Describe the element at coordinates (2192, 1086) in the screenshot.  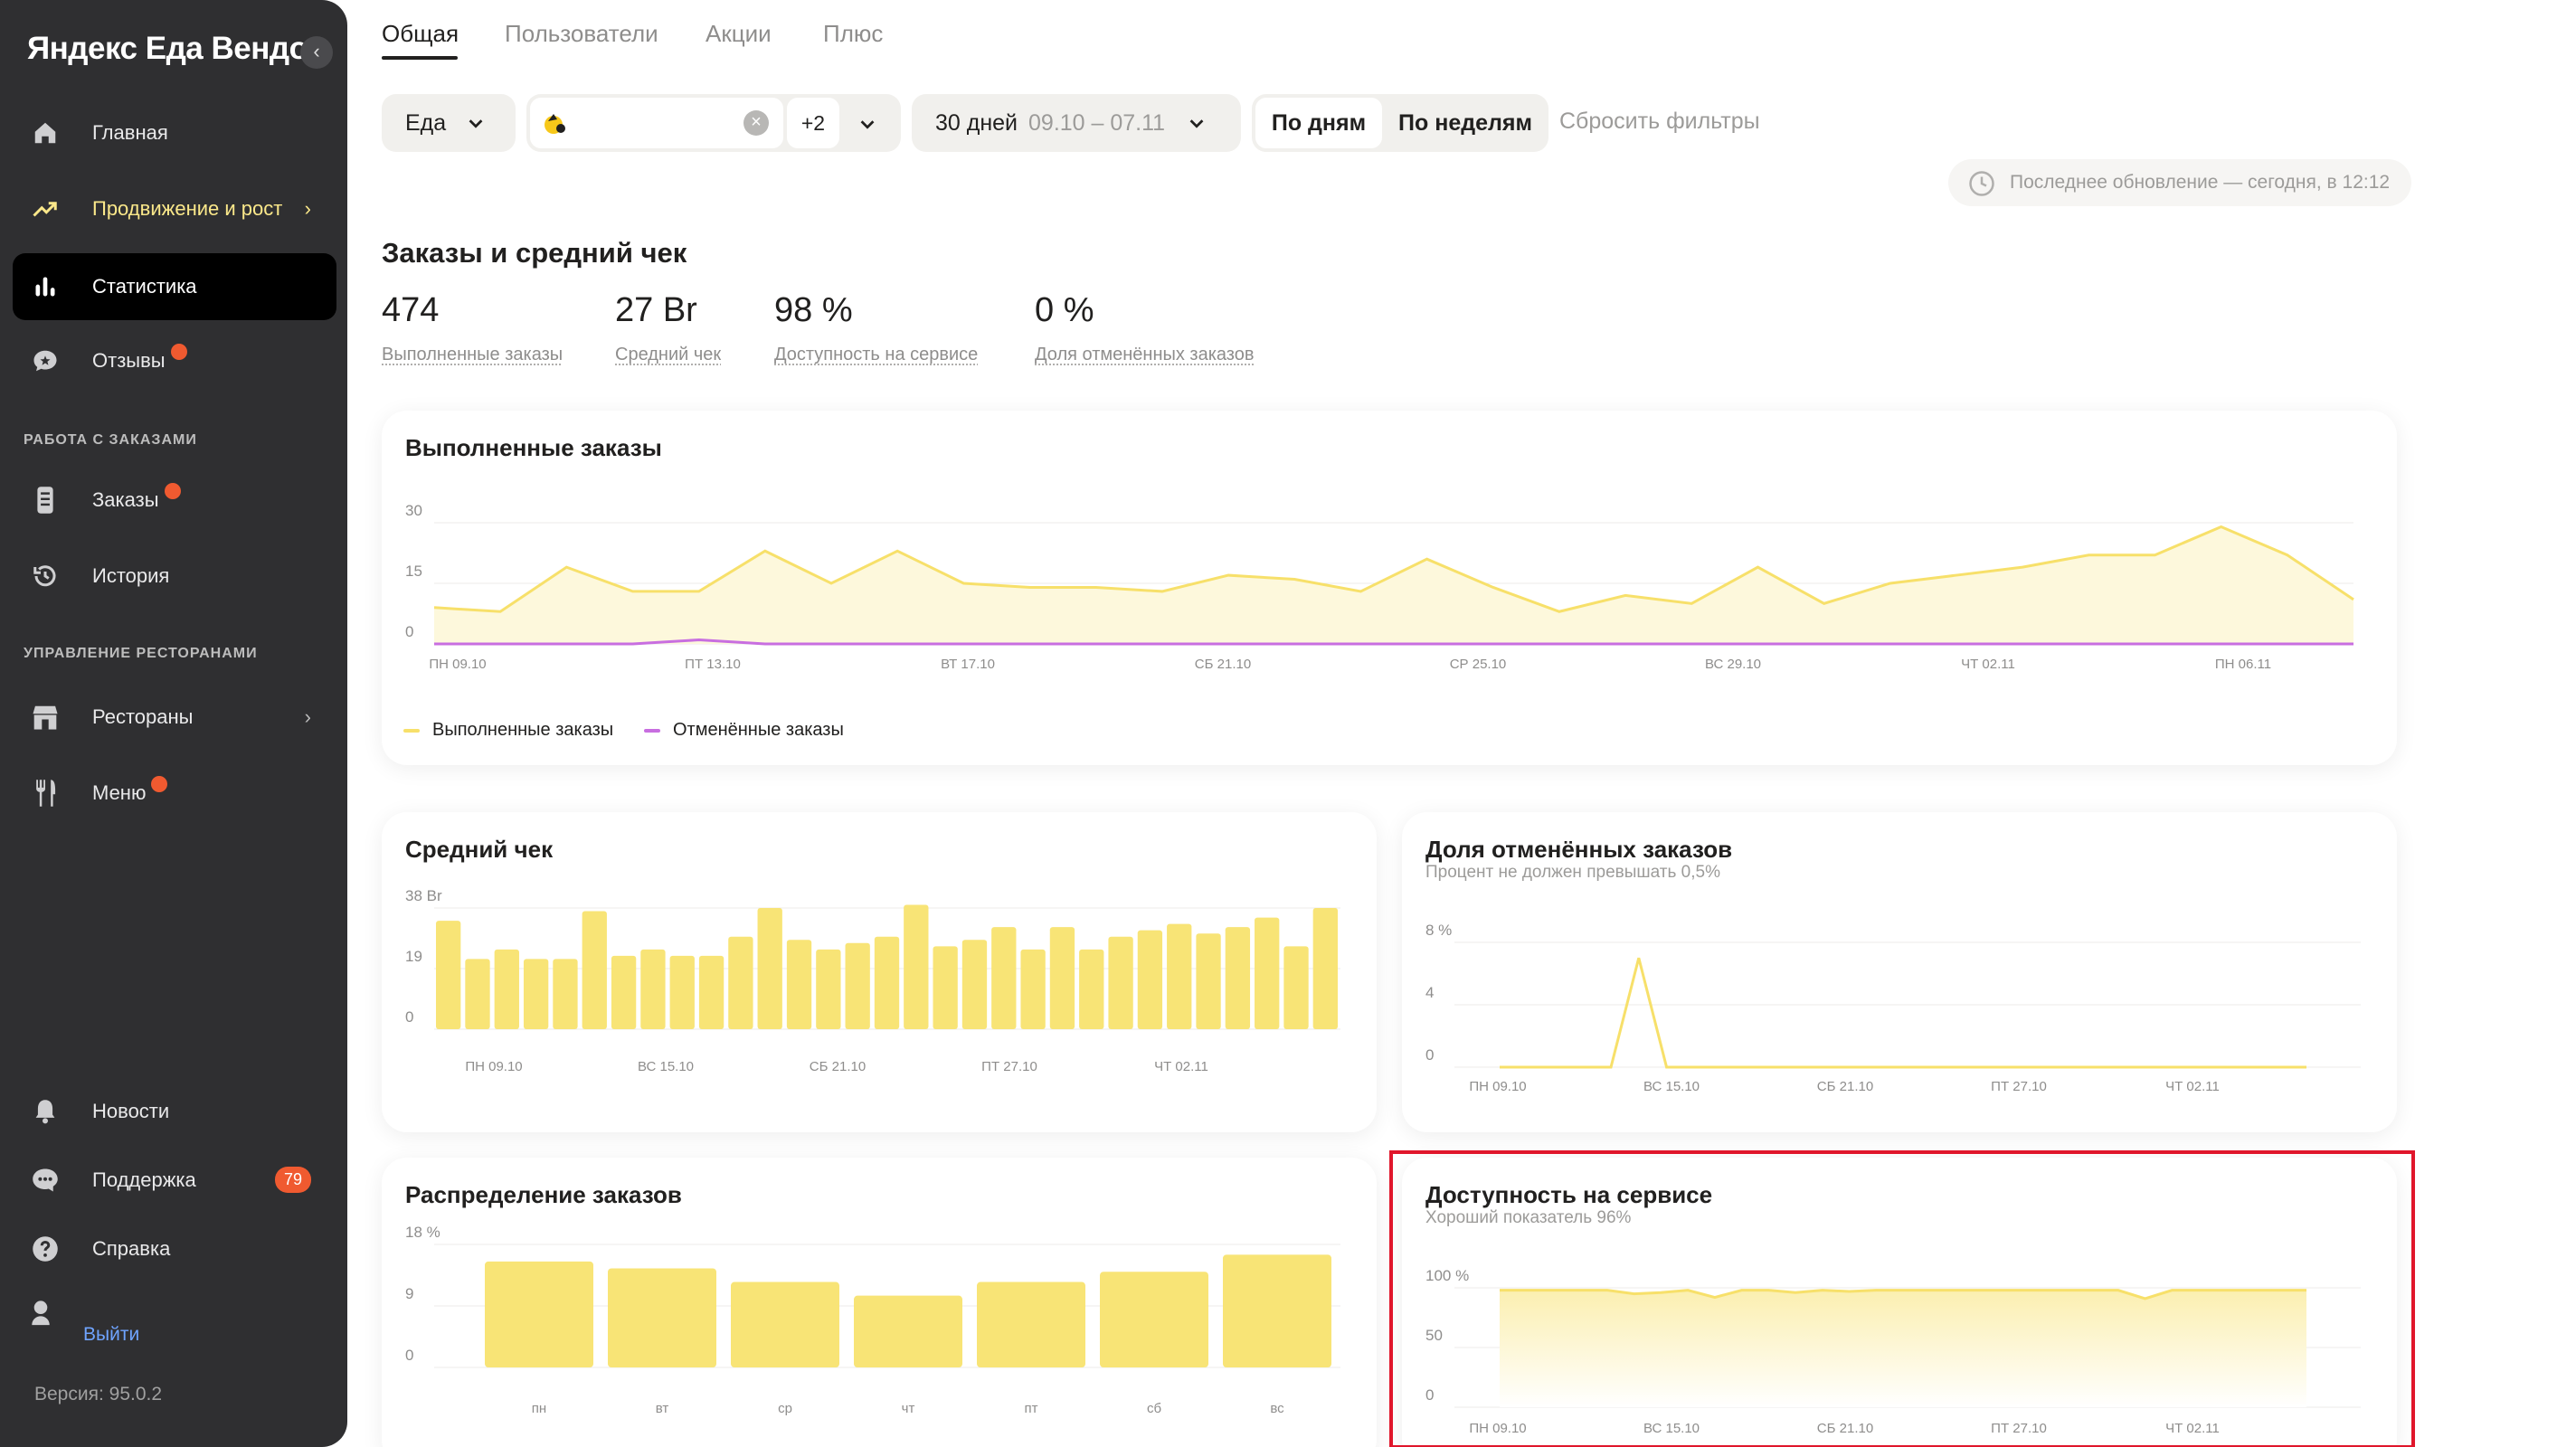
I see `x-tick-label: ЧТ 02.11` at that location.